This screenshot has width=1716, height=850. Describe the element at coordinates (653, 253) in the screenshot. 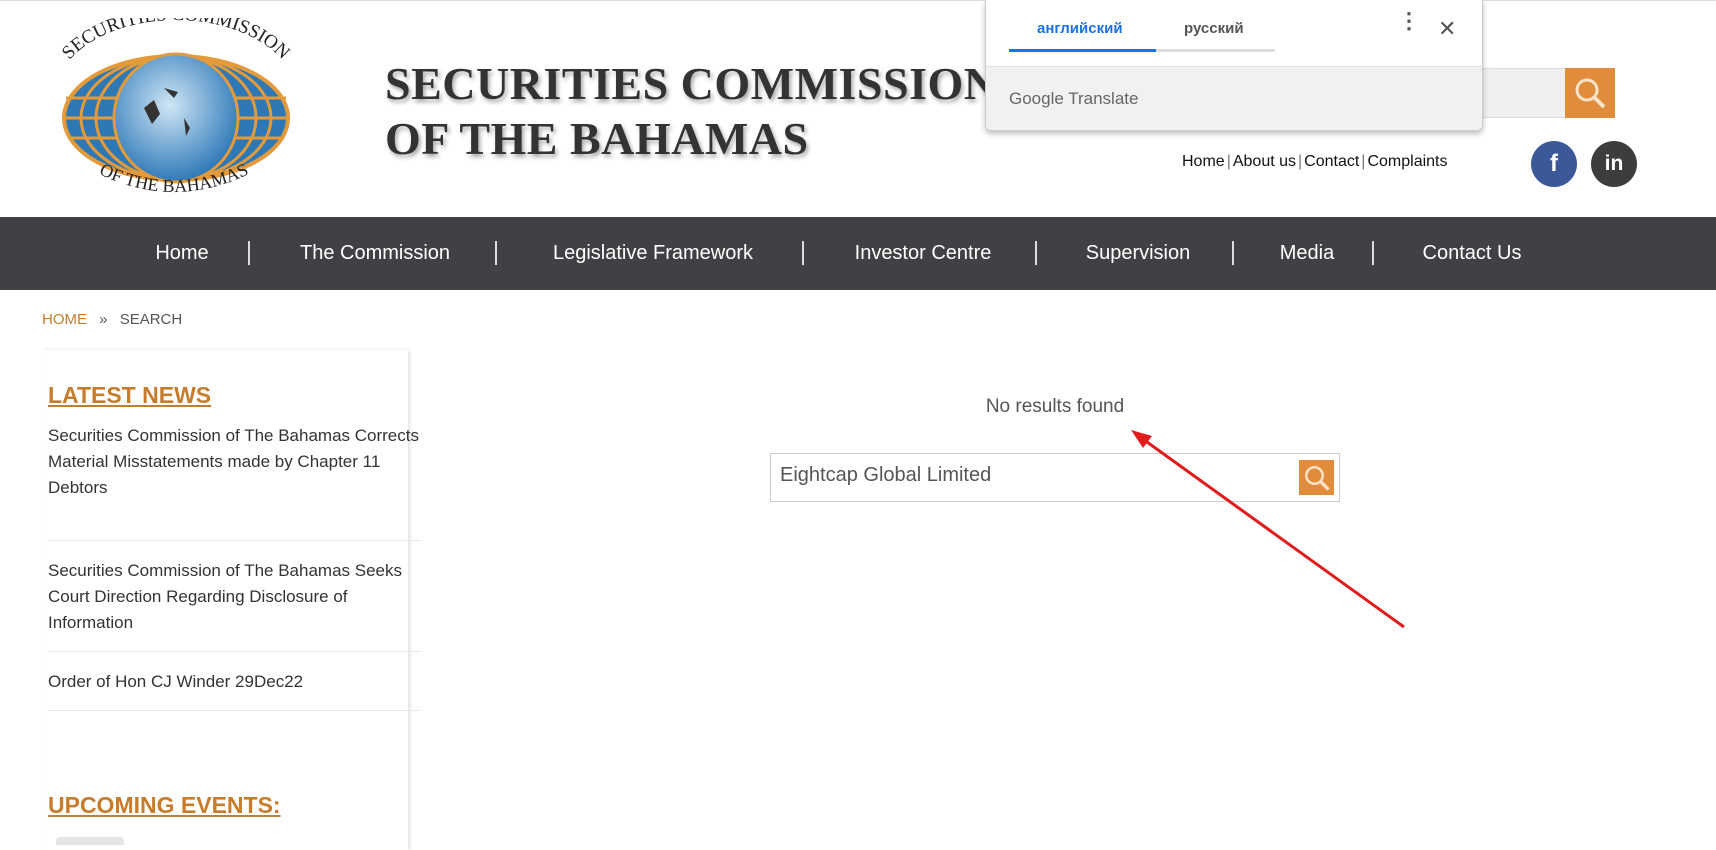

I see `nav-legislative-framework: Legislative Framework` at that location.